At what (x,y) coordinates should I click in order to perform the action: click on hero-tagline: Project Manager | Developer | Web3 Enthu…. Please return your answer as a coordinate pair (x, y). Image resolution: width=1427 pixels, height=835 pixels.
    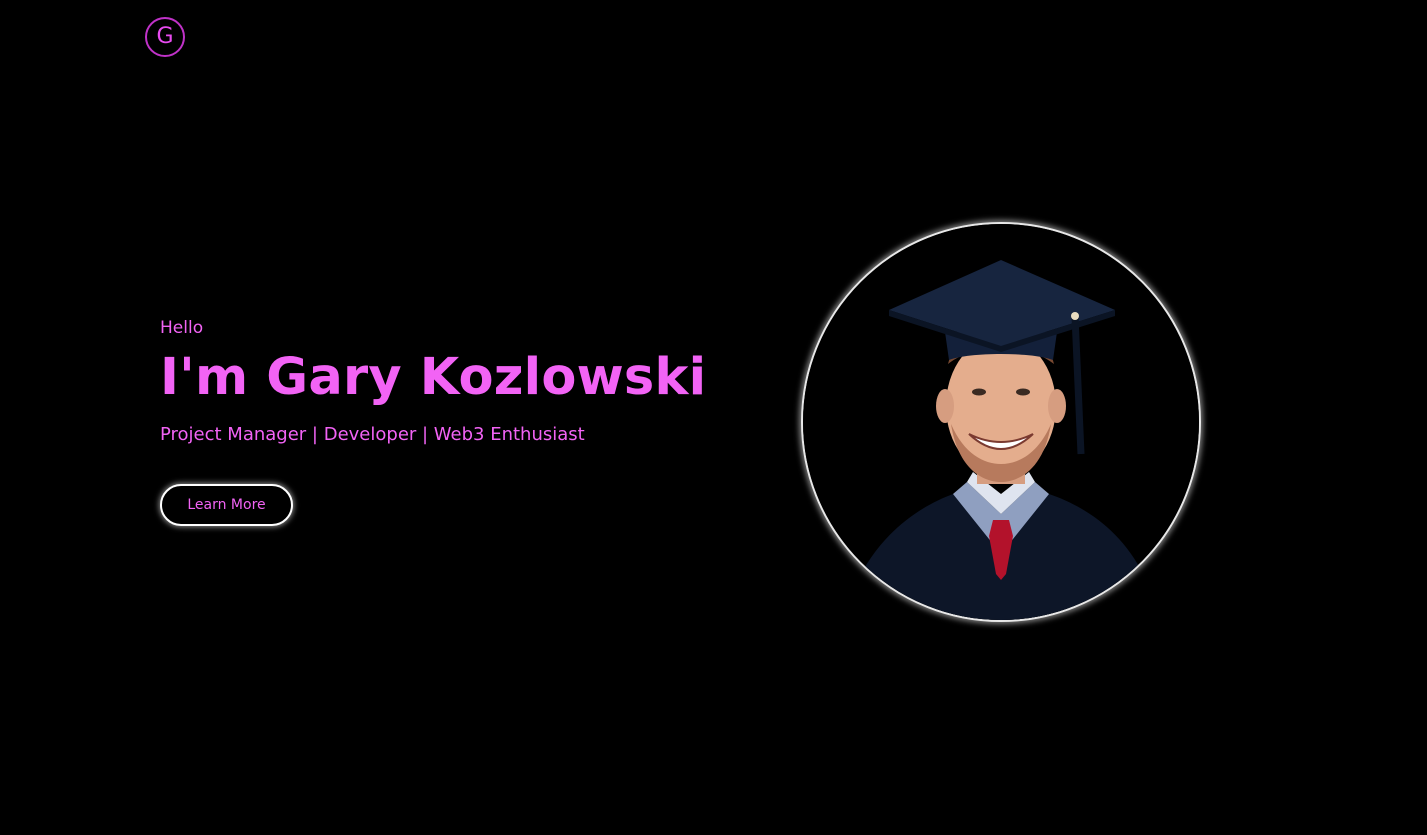
    Looking at the image, I should click on (372, 434).